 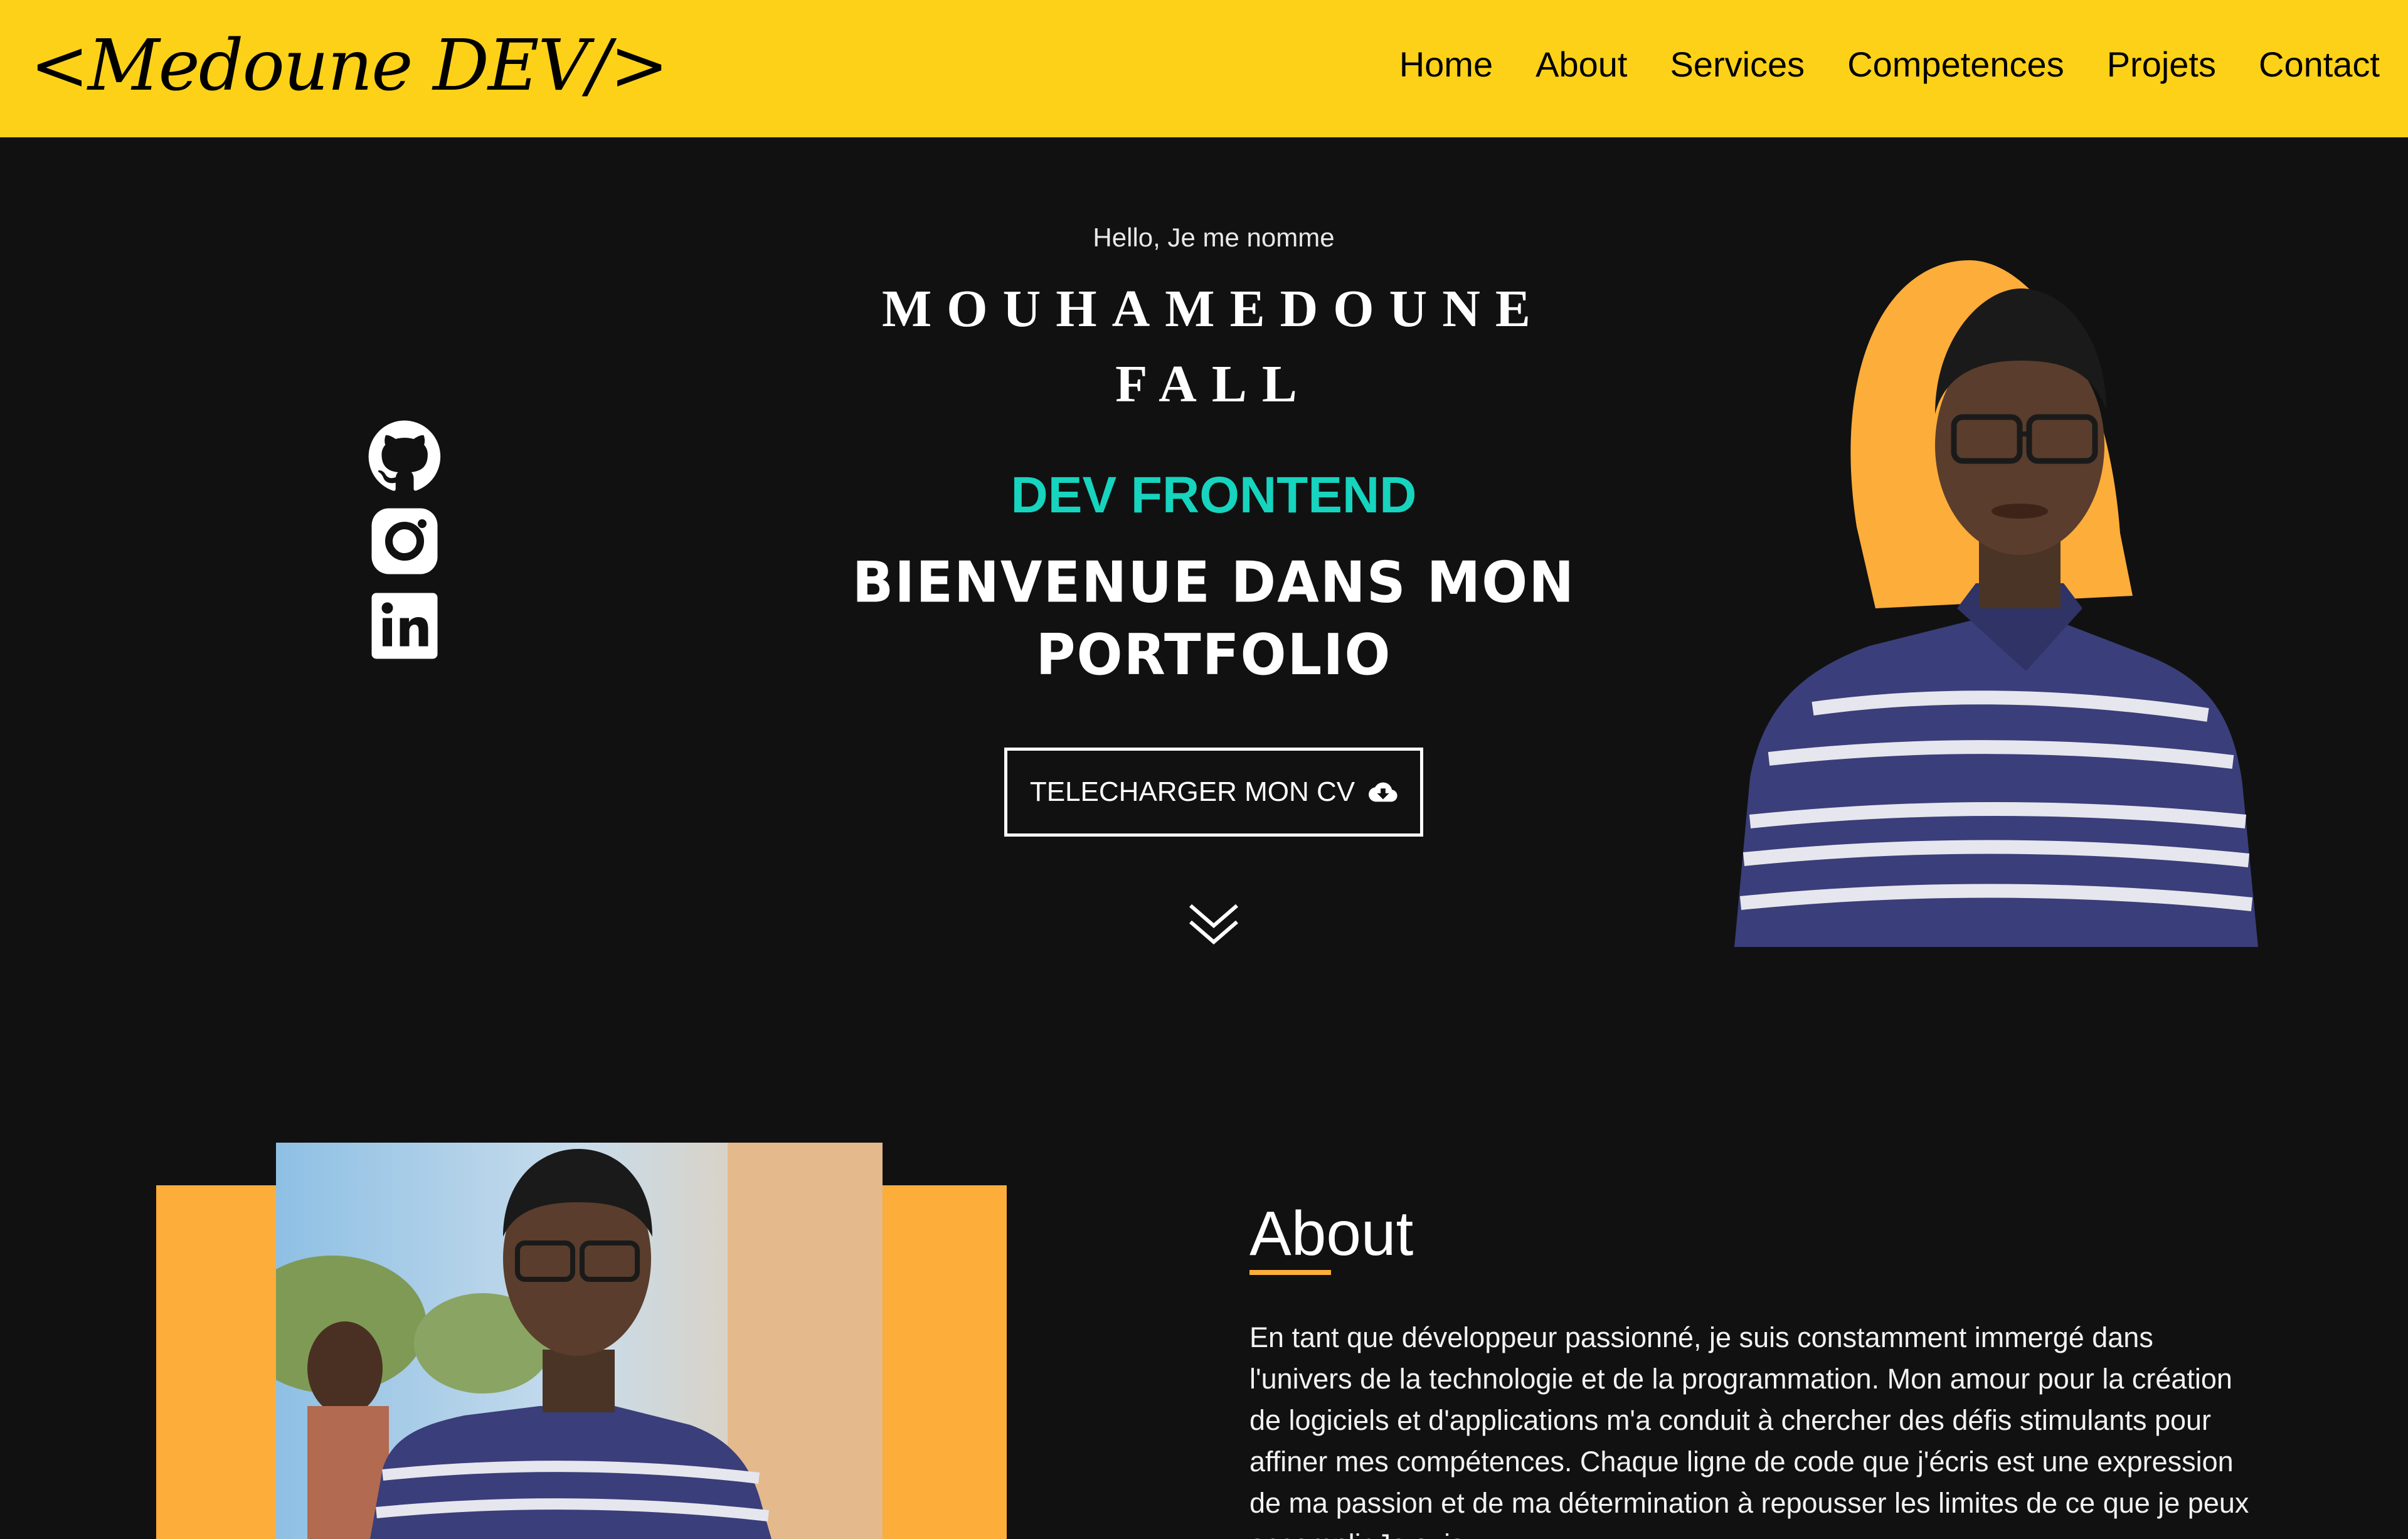 I want to click on download-cv-button: TELECHARGER MON CV, so click(x=1214, y=792).